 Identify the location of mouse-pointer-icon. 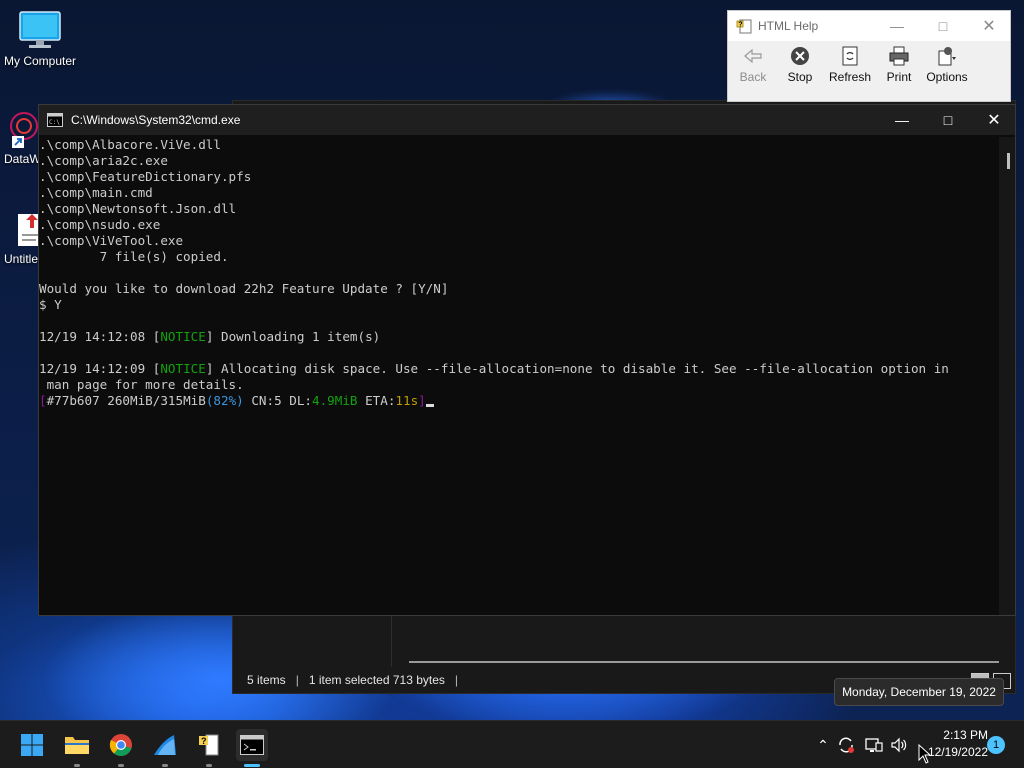
(925, 754).